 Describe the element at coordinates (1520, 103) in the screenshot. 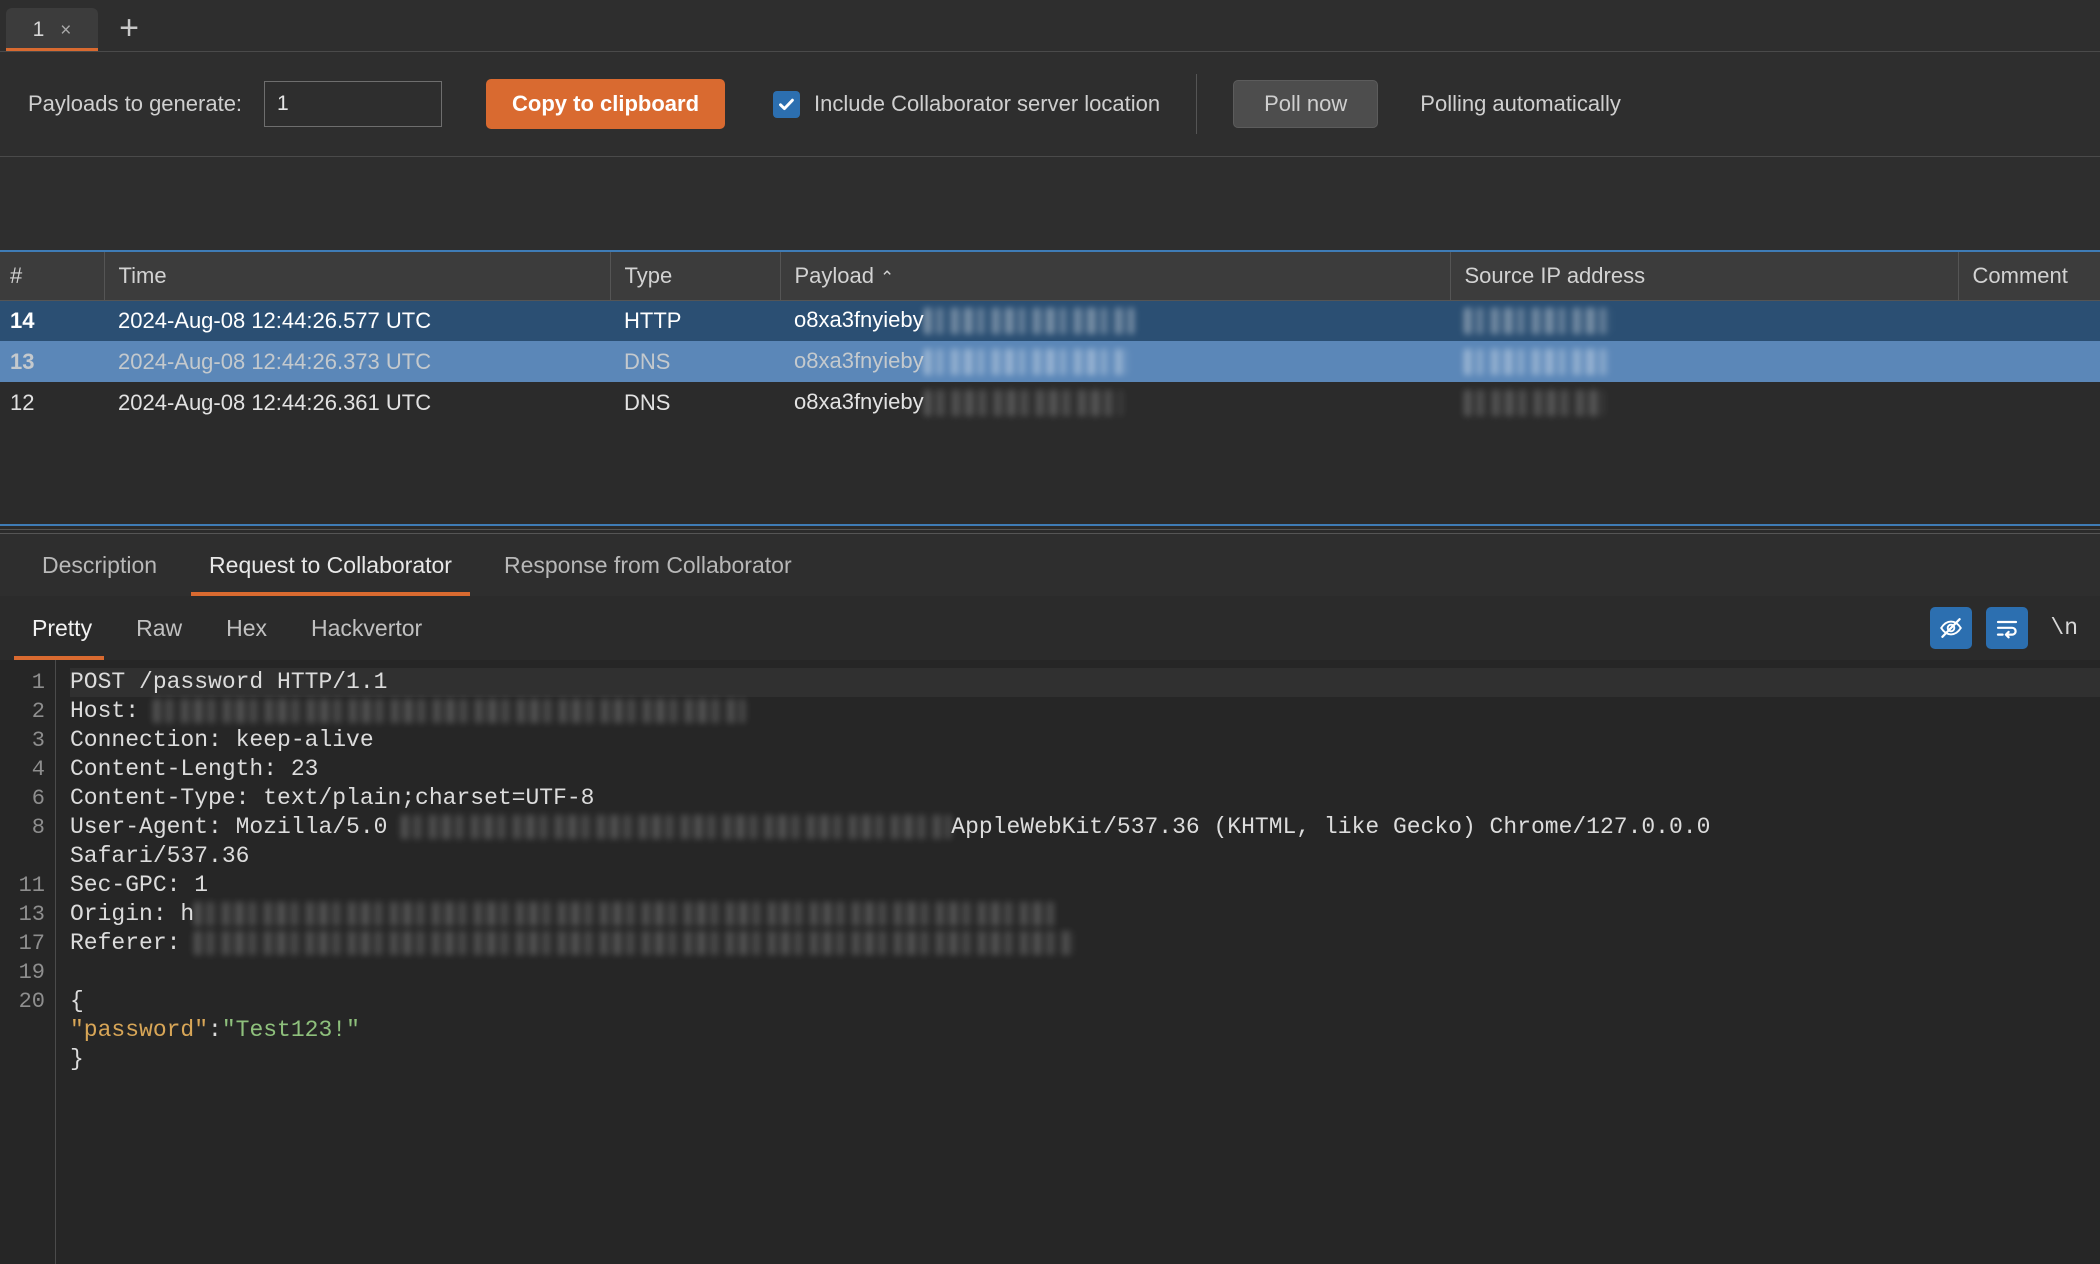

I see `polling-status-label: Polling automatically` at that location.